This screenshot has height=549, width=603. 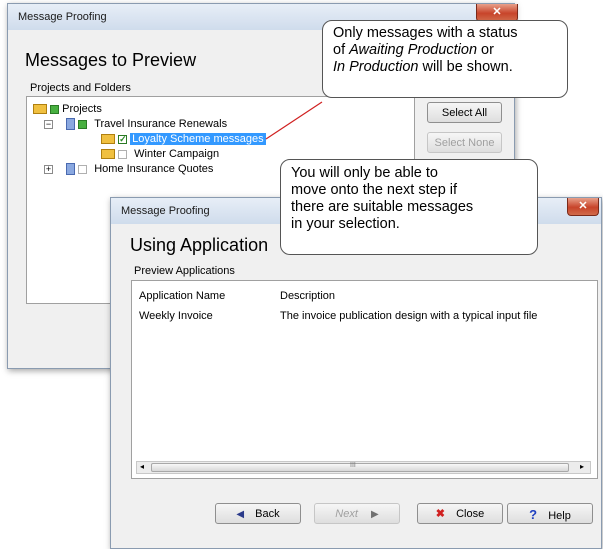 What do you see at coordinates (464, 112) in the screenshot?
I see `select-all-button: Select All` at bounding box center [464, 112].